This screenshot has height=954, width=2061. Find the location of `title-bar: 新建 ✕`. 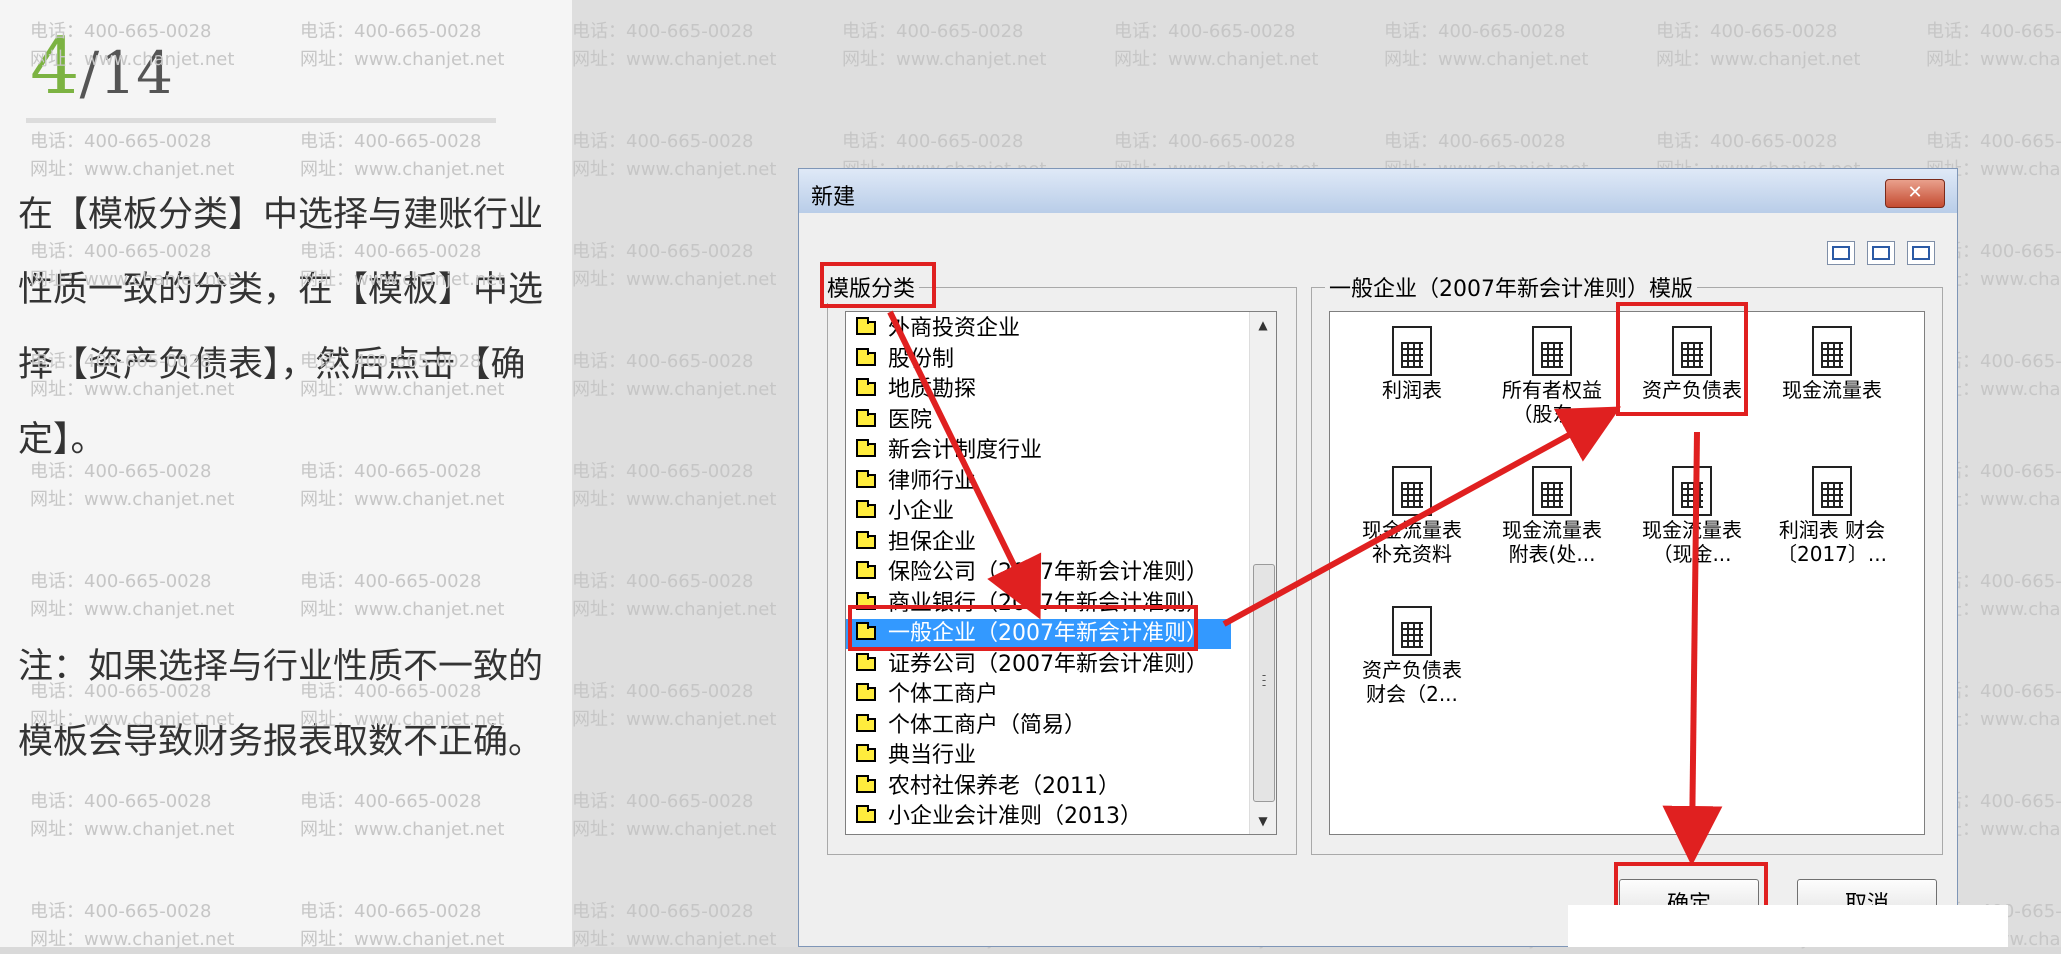

title-bar: 新建 ✕ is located at coordinates (1378, 191).